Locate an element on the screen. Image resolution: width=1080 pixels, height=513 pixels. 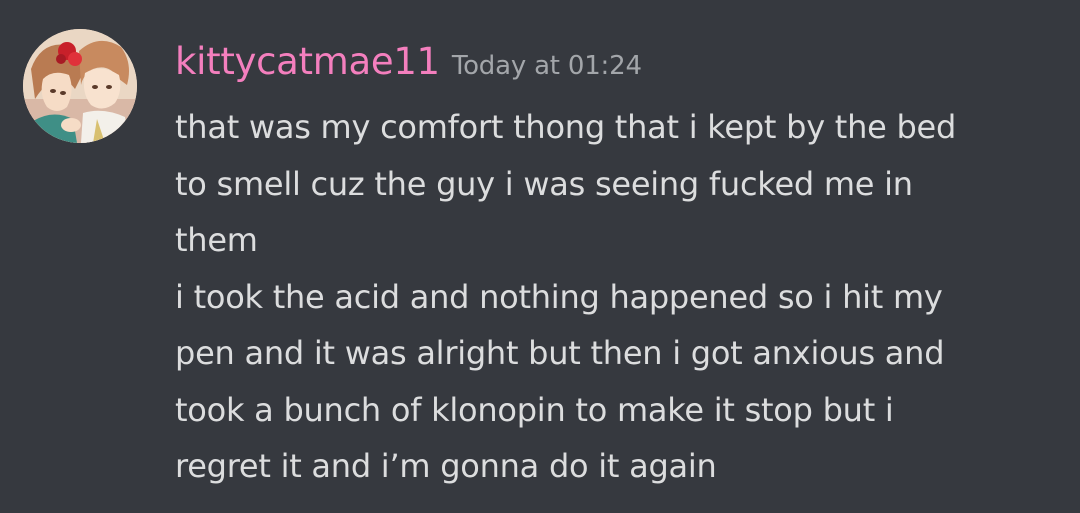
avatar is located at coordinates (80, 86).